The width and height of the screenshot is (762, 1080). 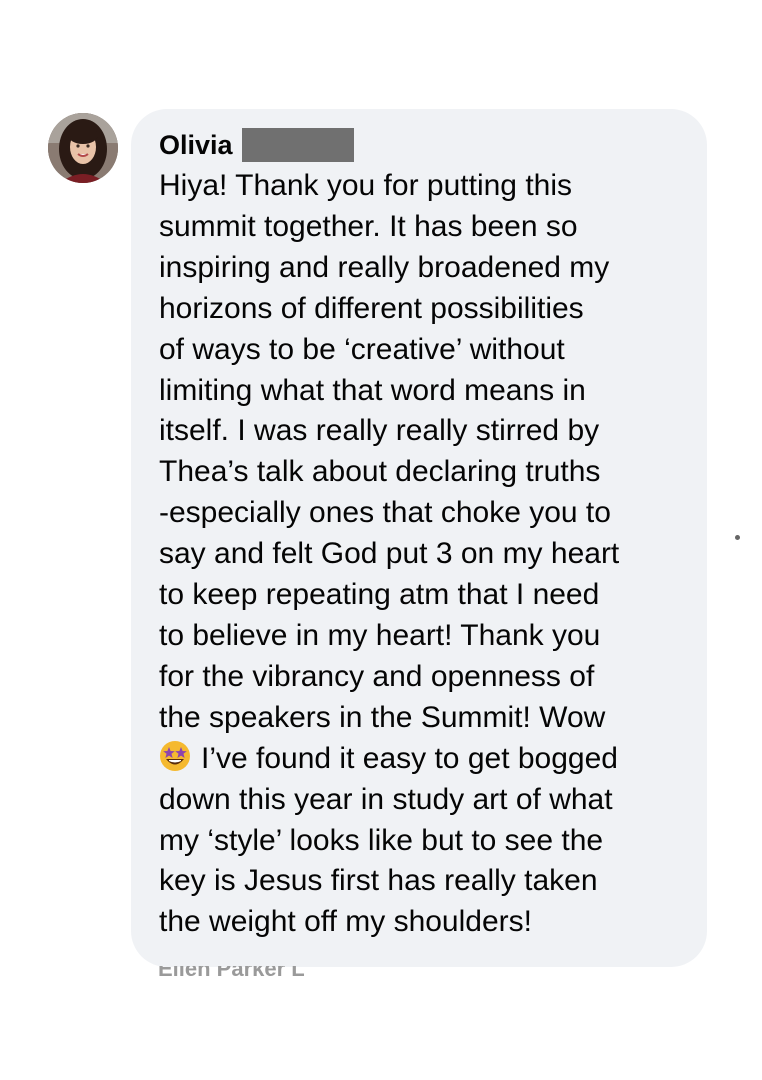 I want to click on scan-artifact-dot, so click(x=737, y=537).